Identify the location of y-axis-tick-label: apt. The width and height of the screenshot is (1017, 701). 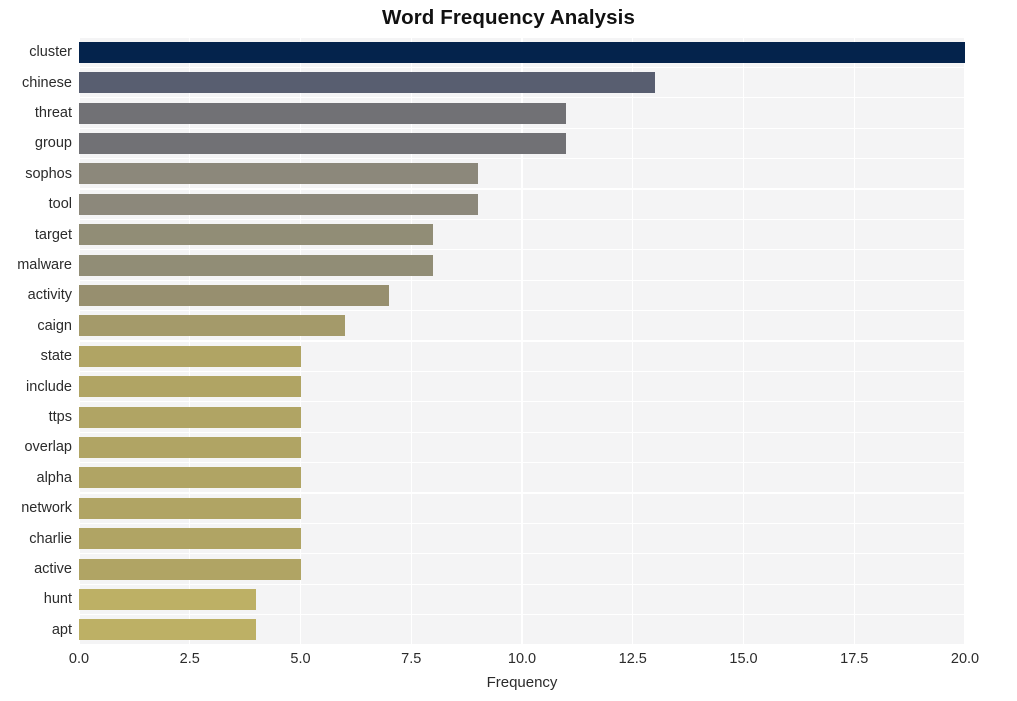
(61, 629).